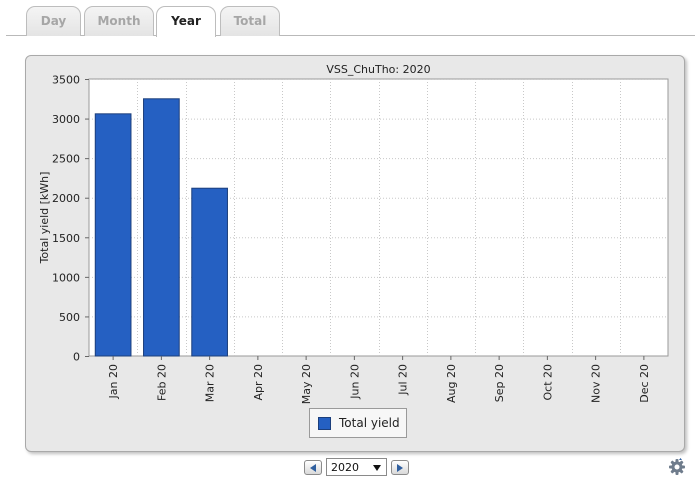  Describe the element at coordinates (369, 423) in the screenshot. I see `legend-label: Total yield` at that location.